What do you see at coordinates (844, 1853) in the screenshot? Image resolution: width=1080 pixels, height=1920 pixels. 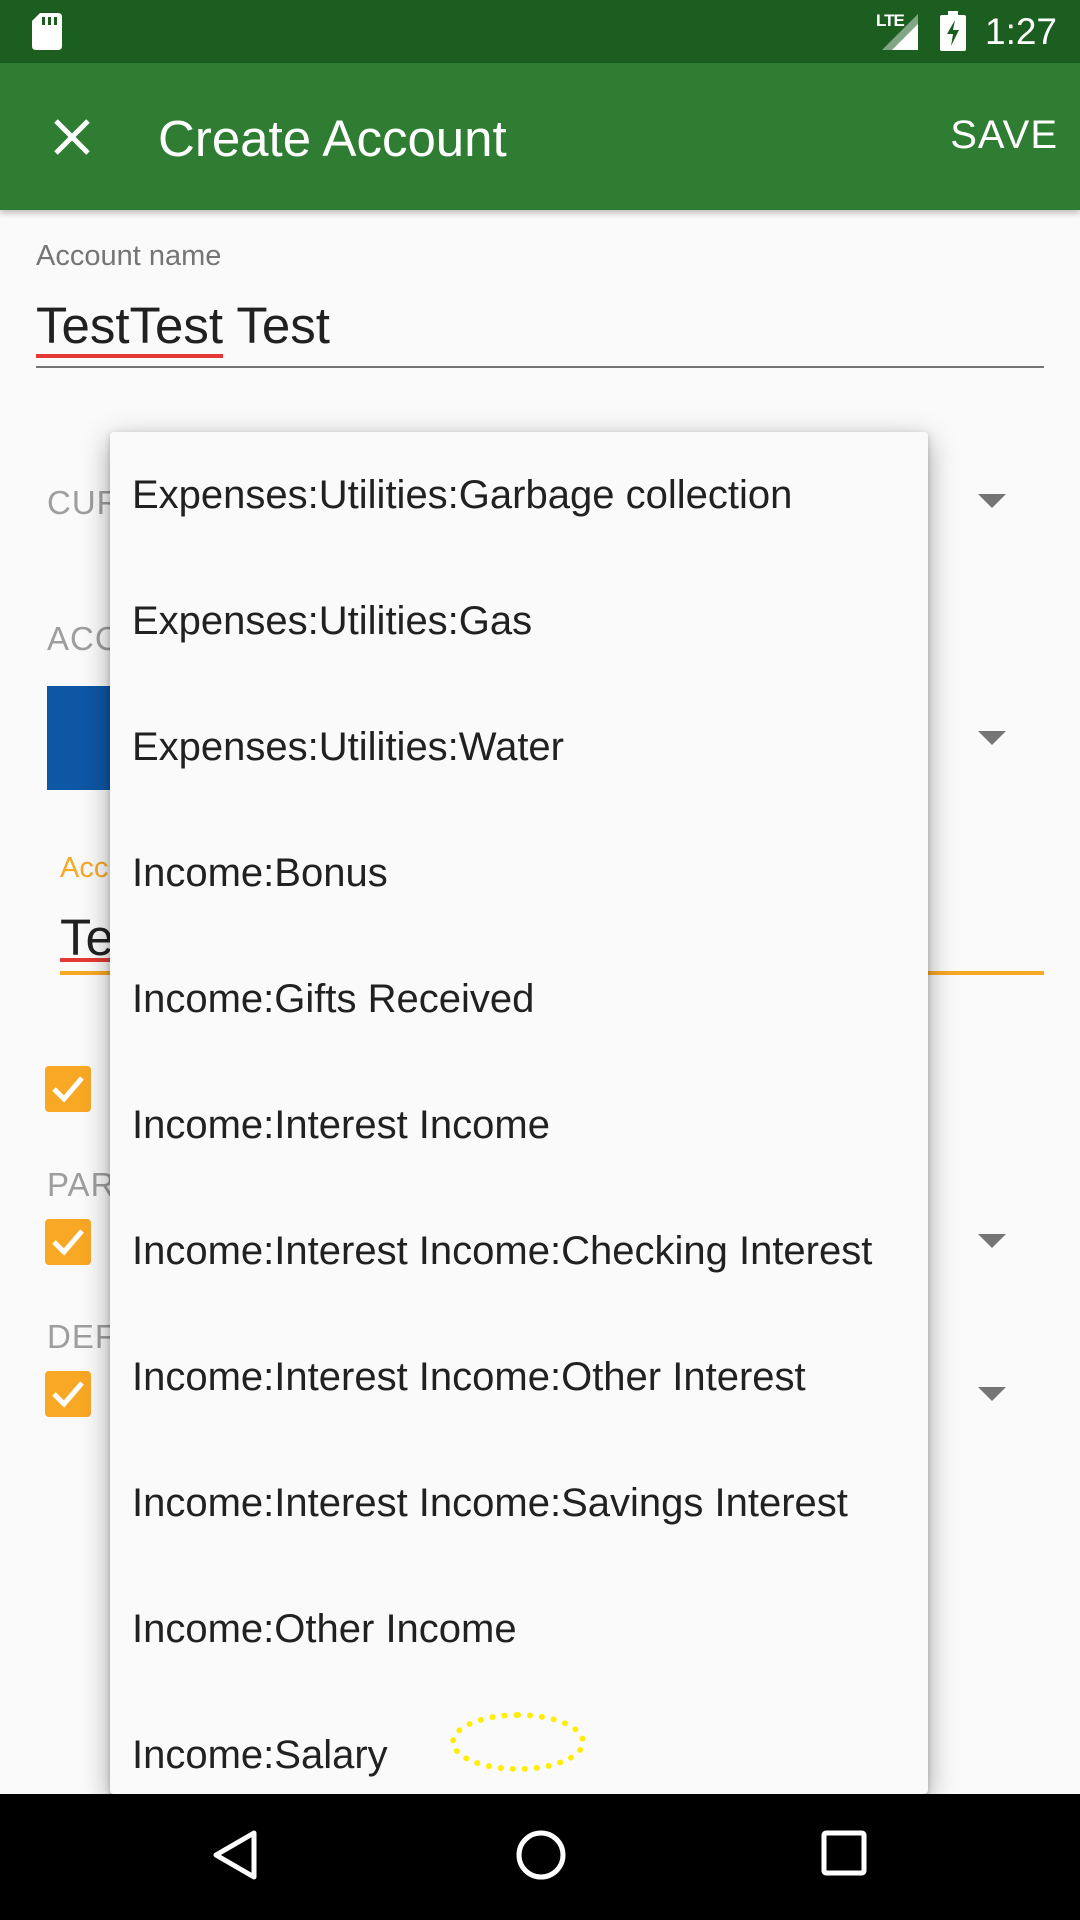 I see `recent-apps-icon` at bounding box center [844, 1853].